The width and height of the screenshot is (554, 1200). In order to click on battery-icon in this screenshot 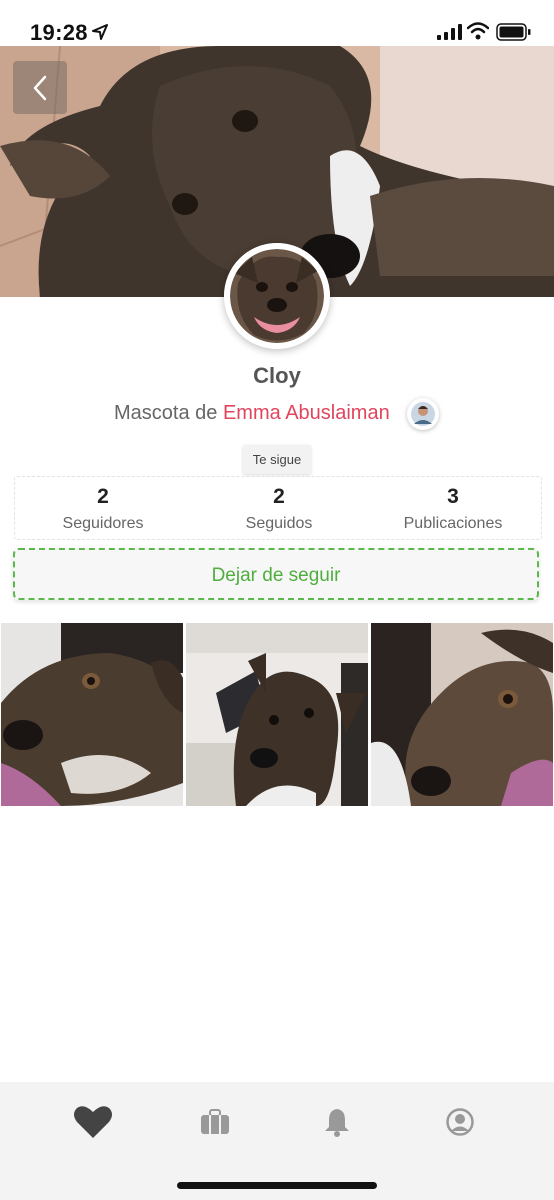, I will do `click(513, 32)`.